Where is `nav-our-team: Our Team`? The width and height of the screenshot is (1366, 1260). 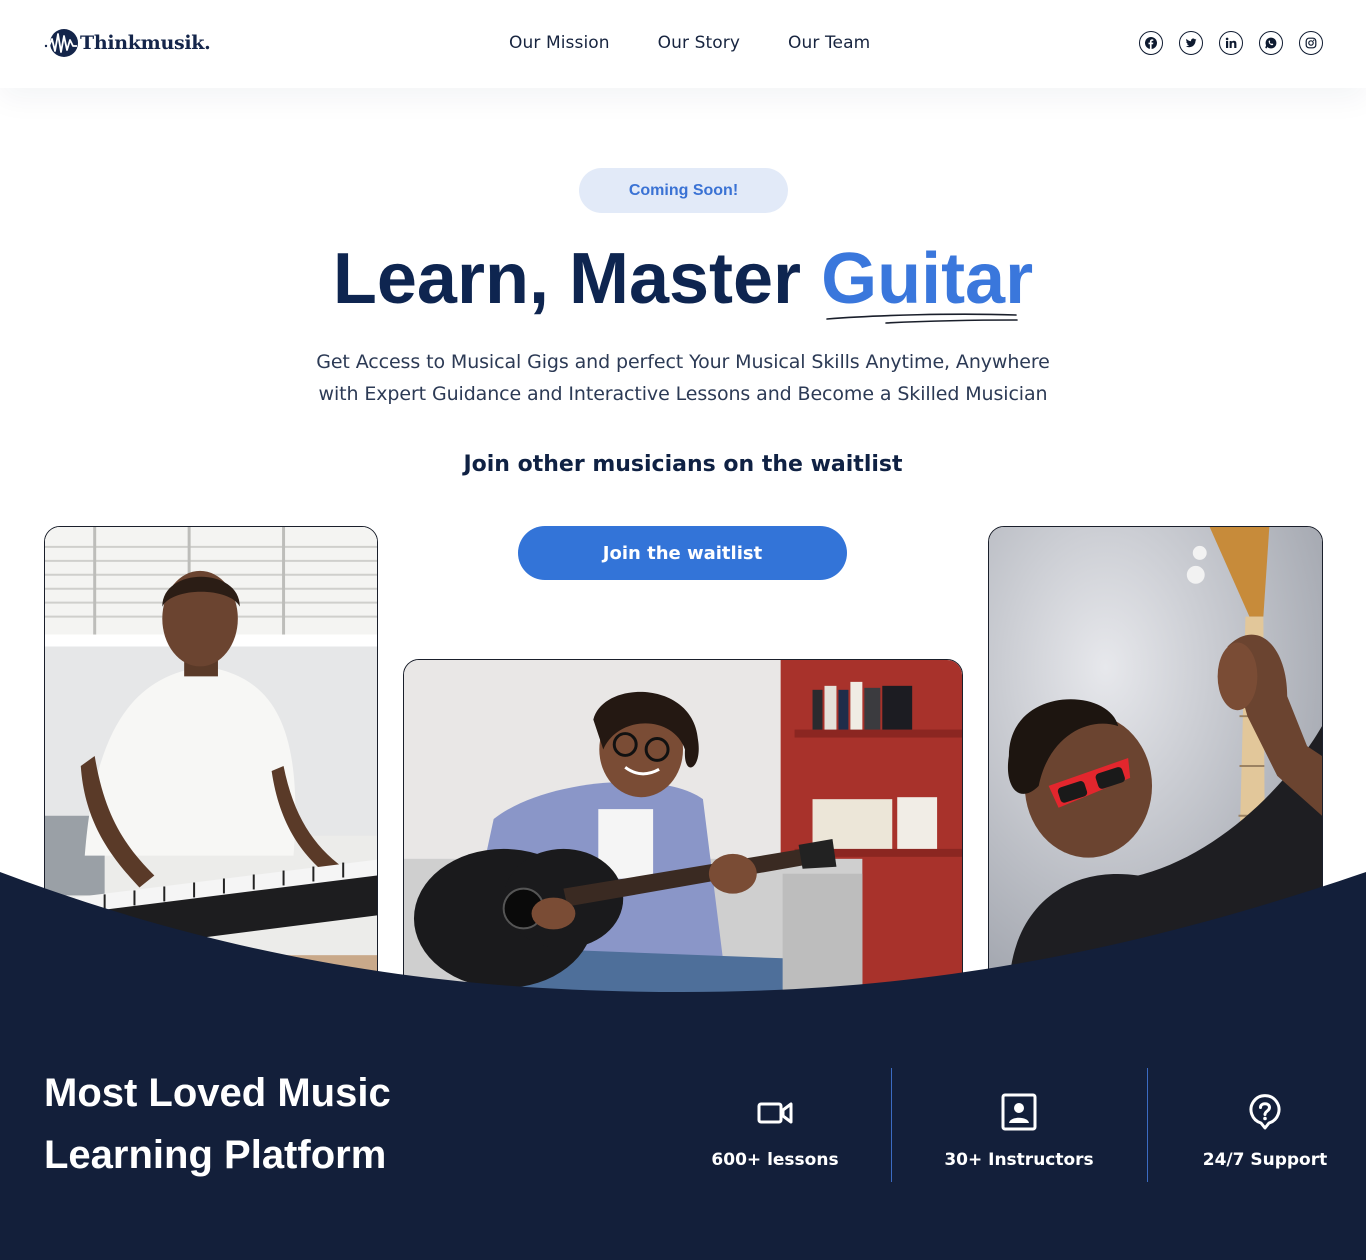 nav-our-team: Our Team is located at coordinates (829, 43).